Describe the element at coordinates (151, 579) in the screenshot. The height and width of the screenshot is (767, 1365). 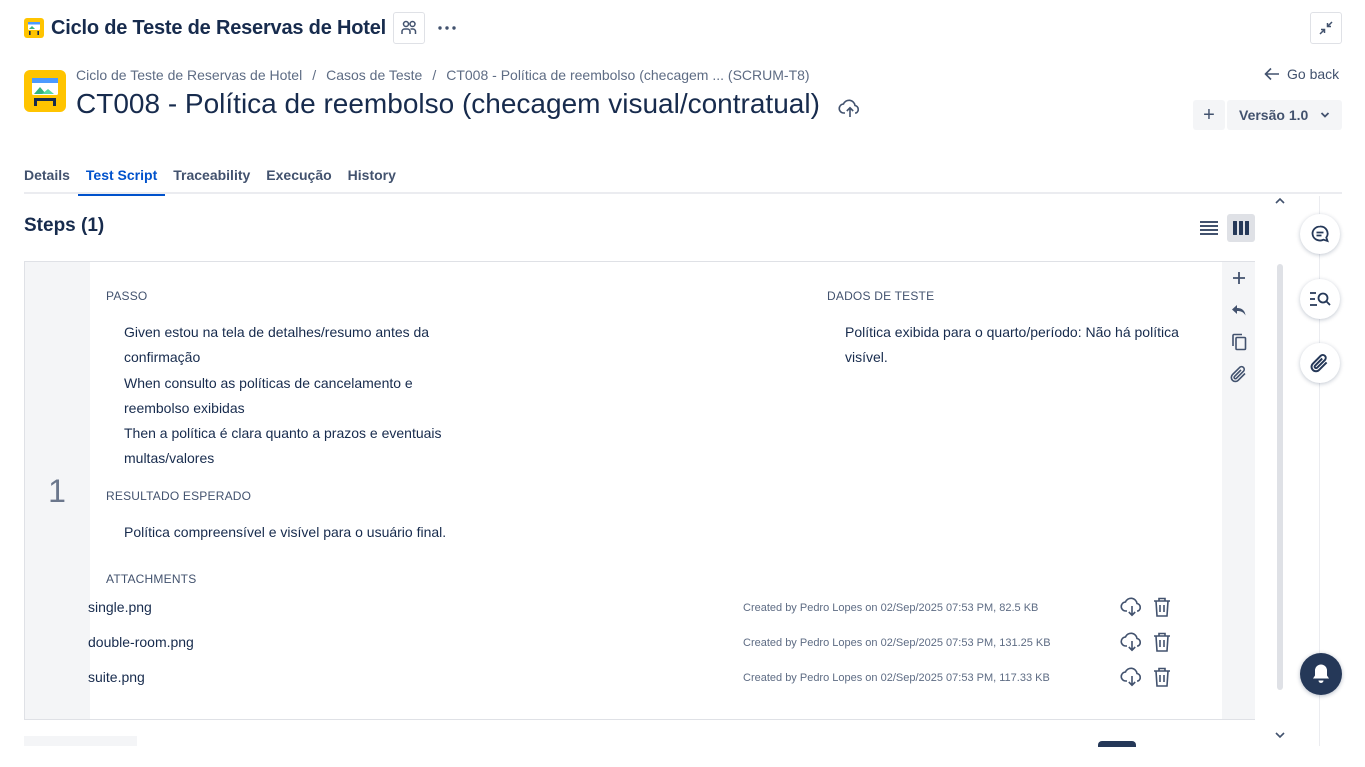
I see `attachments-label: ATTACHMENTS` at that location.